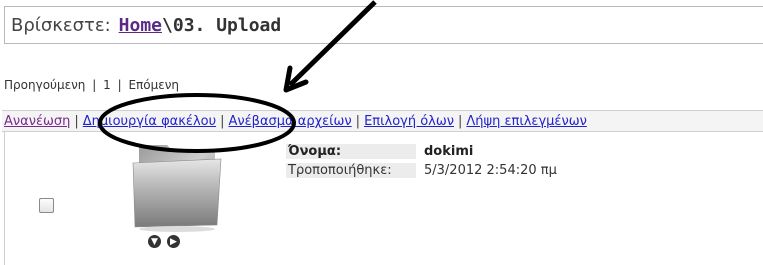 Image resolution: width=763 pixels, height=265 pixels. Describe the element at coordinates (490, 170) in the screenshot. I see `modified-value: 5/3/2012 2:54:20 πμ` at that location.